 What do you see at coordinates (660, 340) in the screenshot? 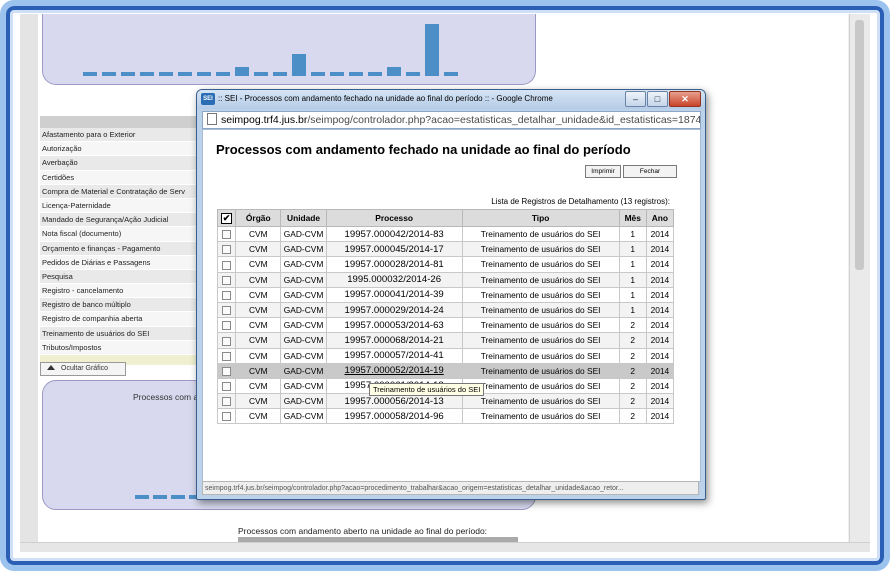
I see `cell-ano: 2014` at bounding box center [660, 340].